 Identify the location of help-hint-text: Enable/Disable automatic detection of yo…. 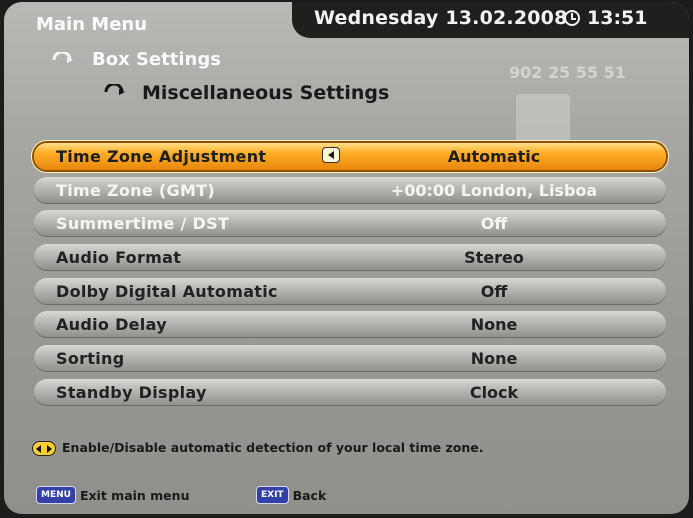
(273, 447).